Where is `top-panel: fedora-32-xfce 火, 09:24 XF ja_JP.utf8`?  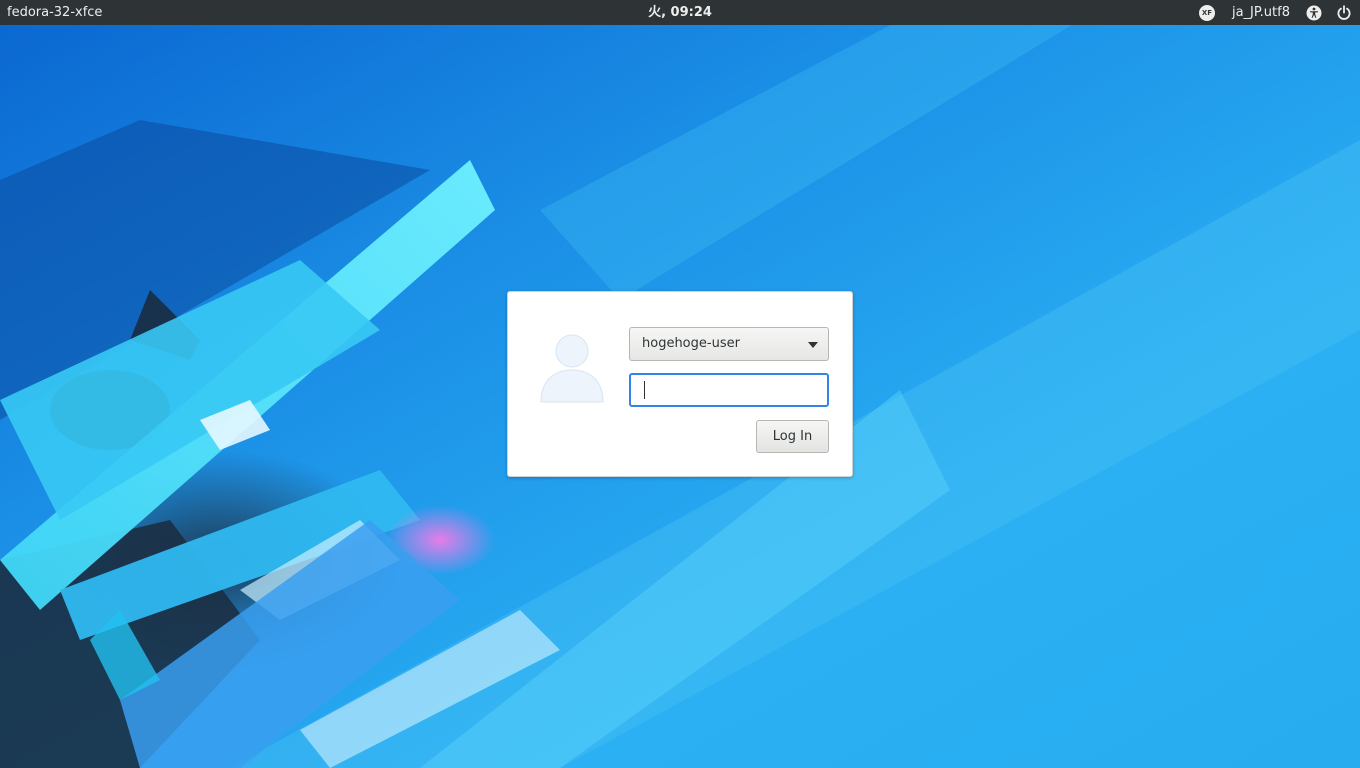
top-panel: fedora-32-xfce 火, 09:24 XF ja_JP.utf8 is located at coordinates (680, 12).